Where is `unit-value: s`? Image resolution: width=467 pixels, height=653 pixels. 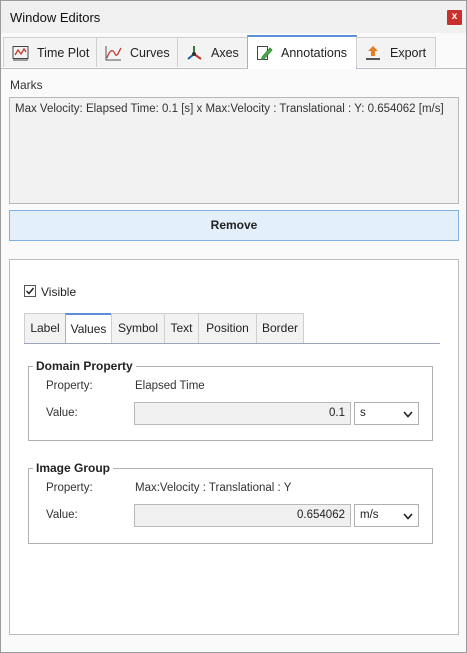 unit-value: s is located at coordinates (363, 413).